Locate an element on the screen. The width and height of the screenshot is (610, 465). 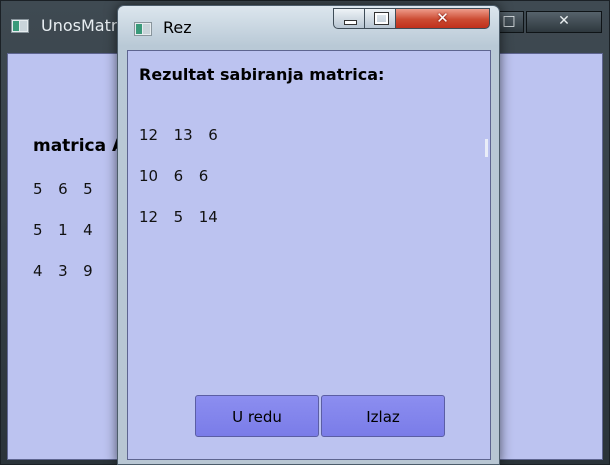
result-row: 12 13 6 is located at coordinates (178, 135).